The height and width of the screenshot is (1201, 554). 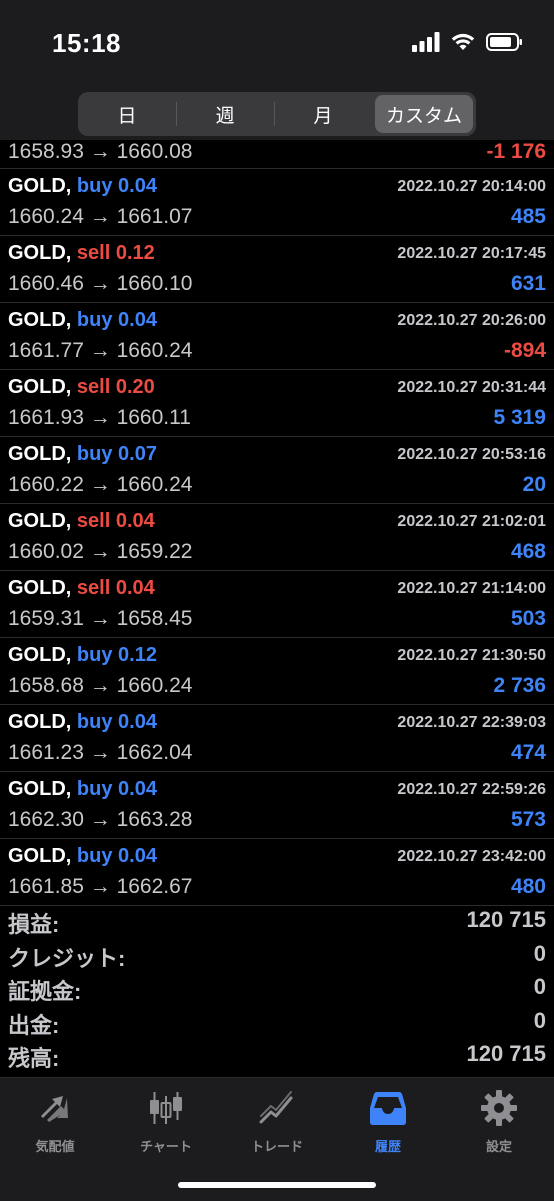 I want to click on trade-prices: 1660.02 → 1659.22, so click(x=100, y=551).